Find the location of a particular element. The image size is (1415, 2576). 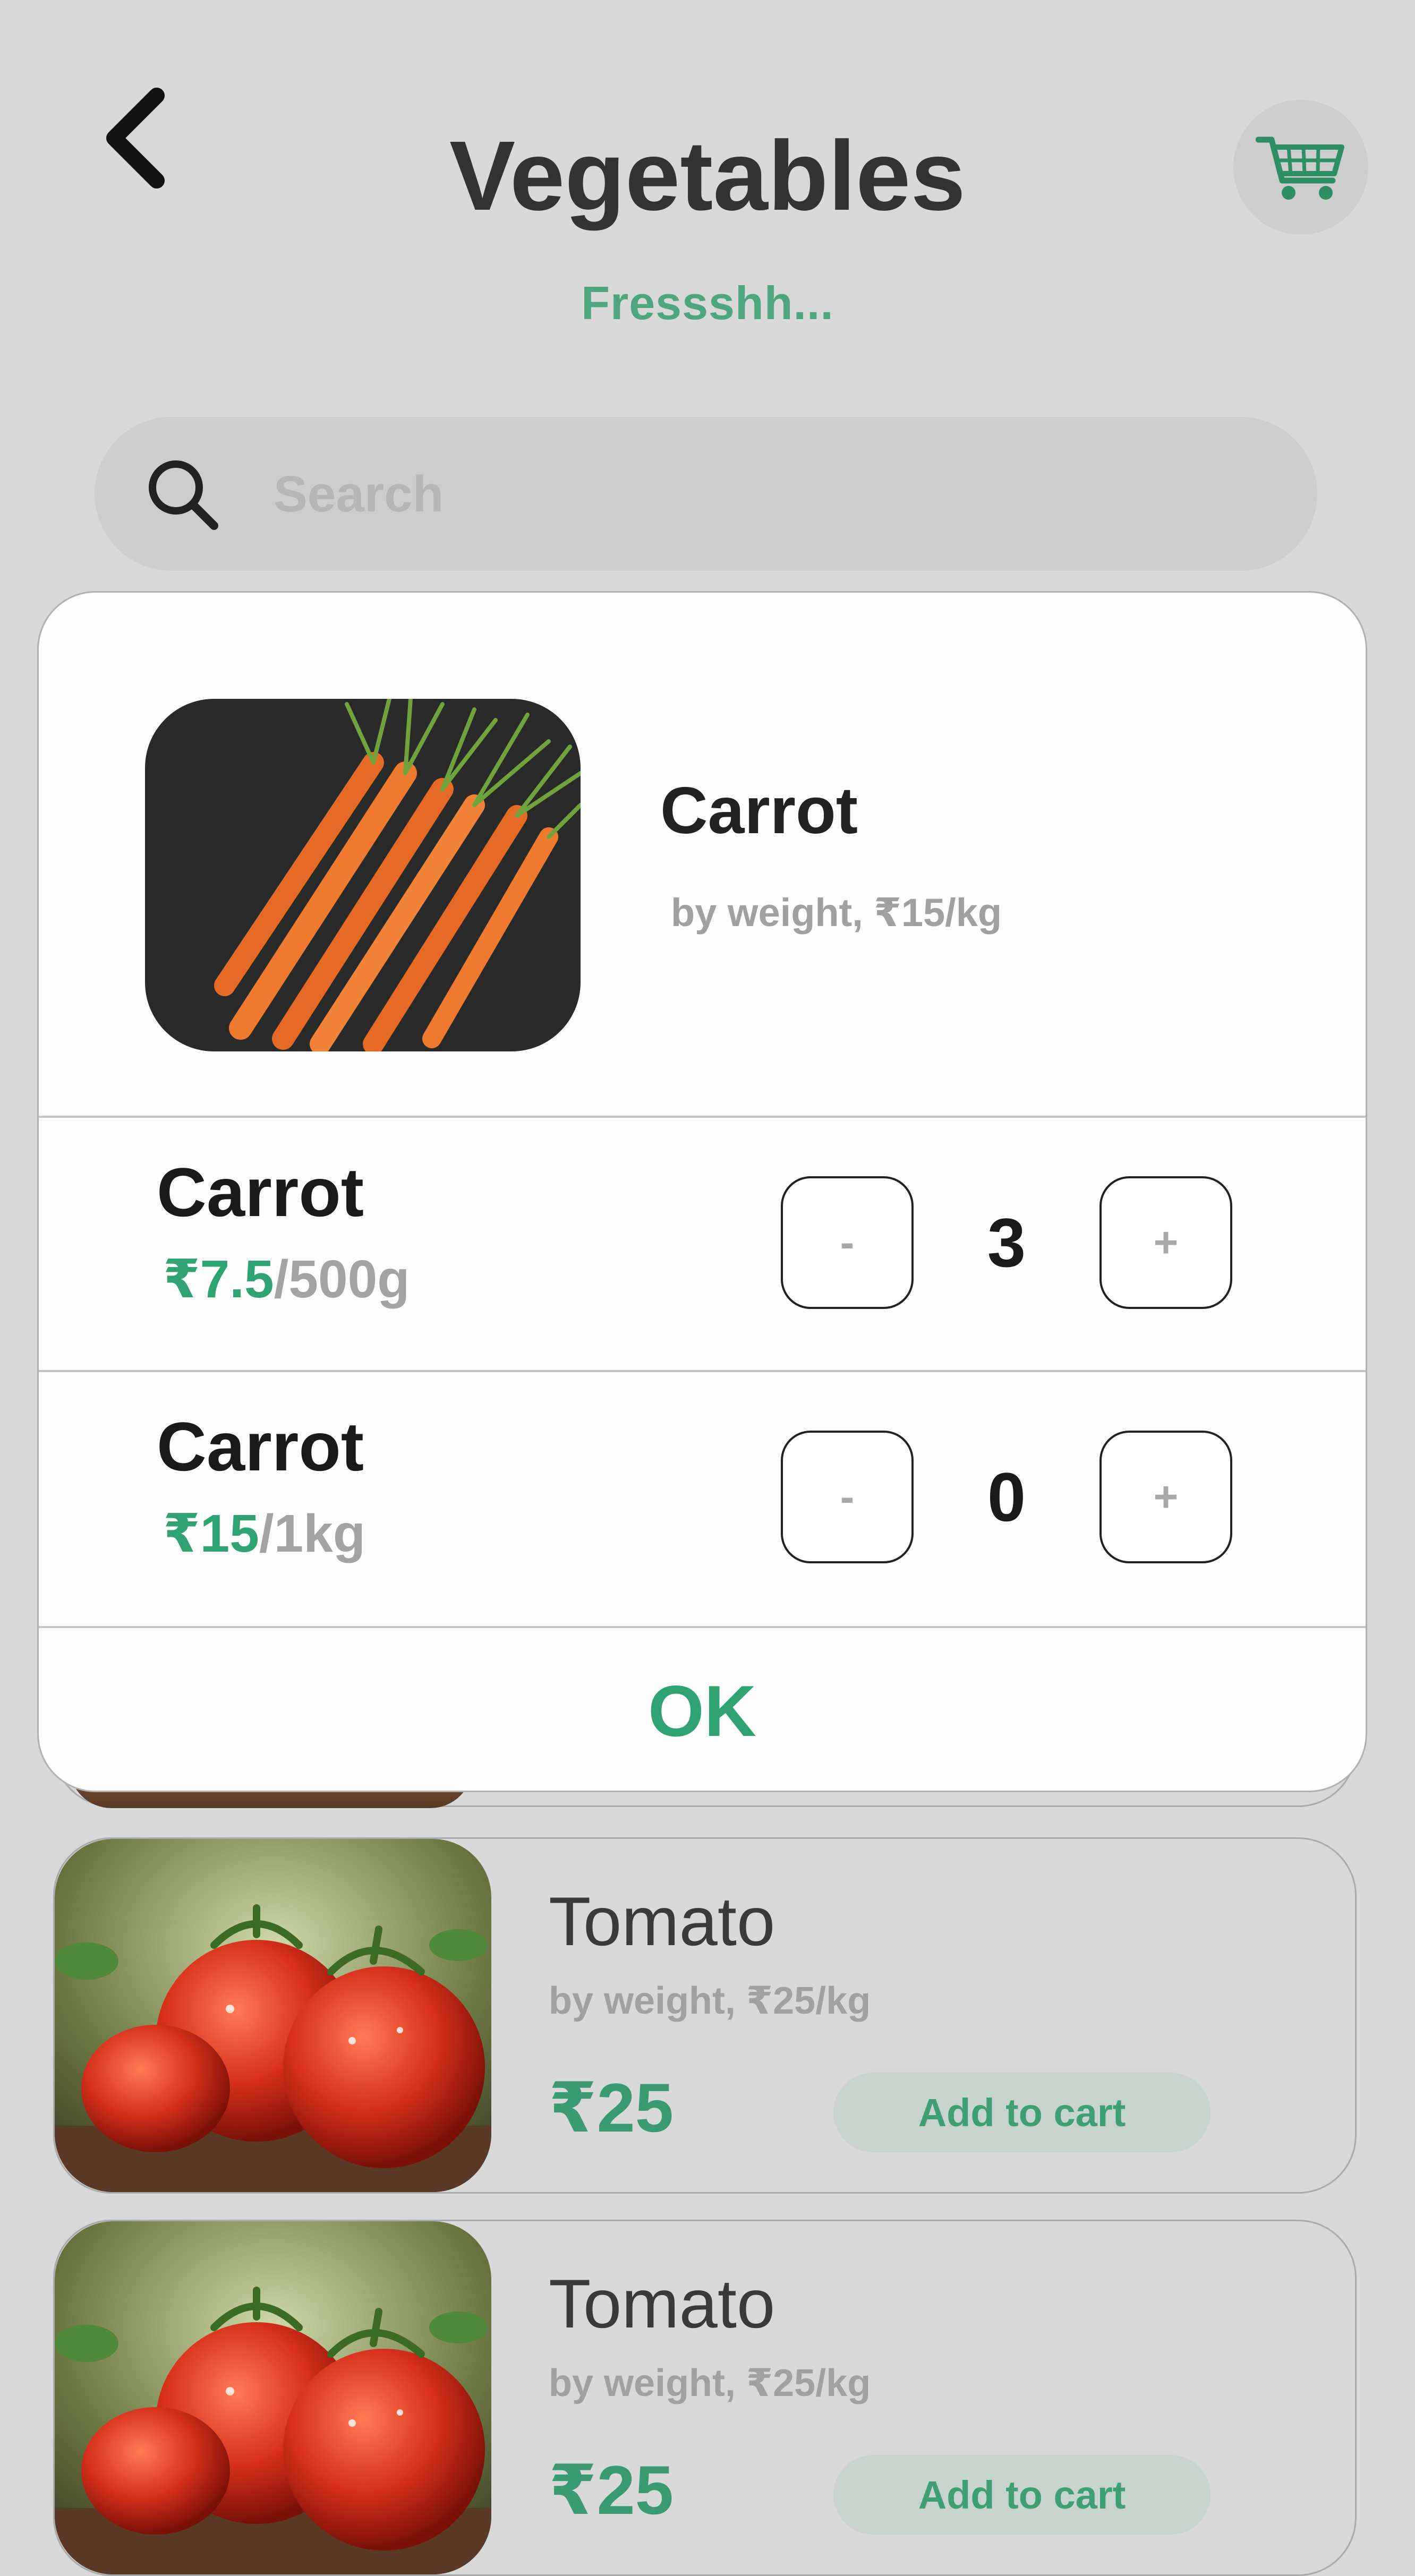

variant-price-unit: /1kg is located at coordinates (312, 1533).